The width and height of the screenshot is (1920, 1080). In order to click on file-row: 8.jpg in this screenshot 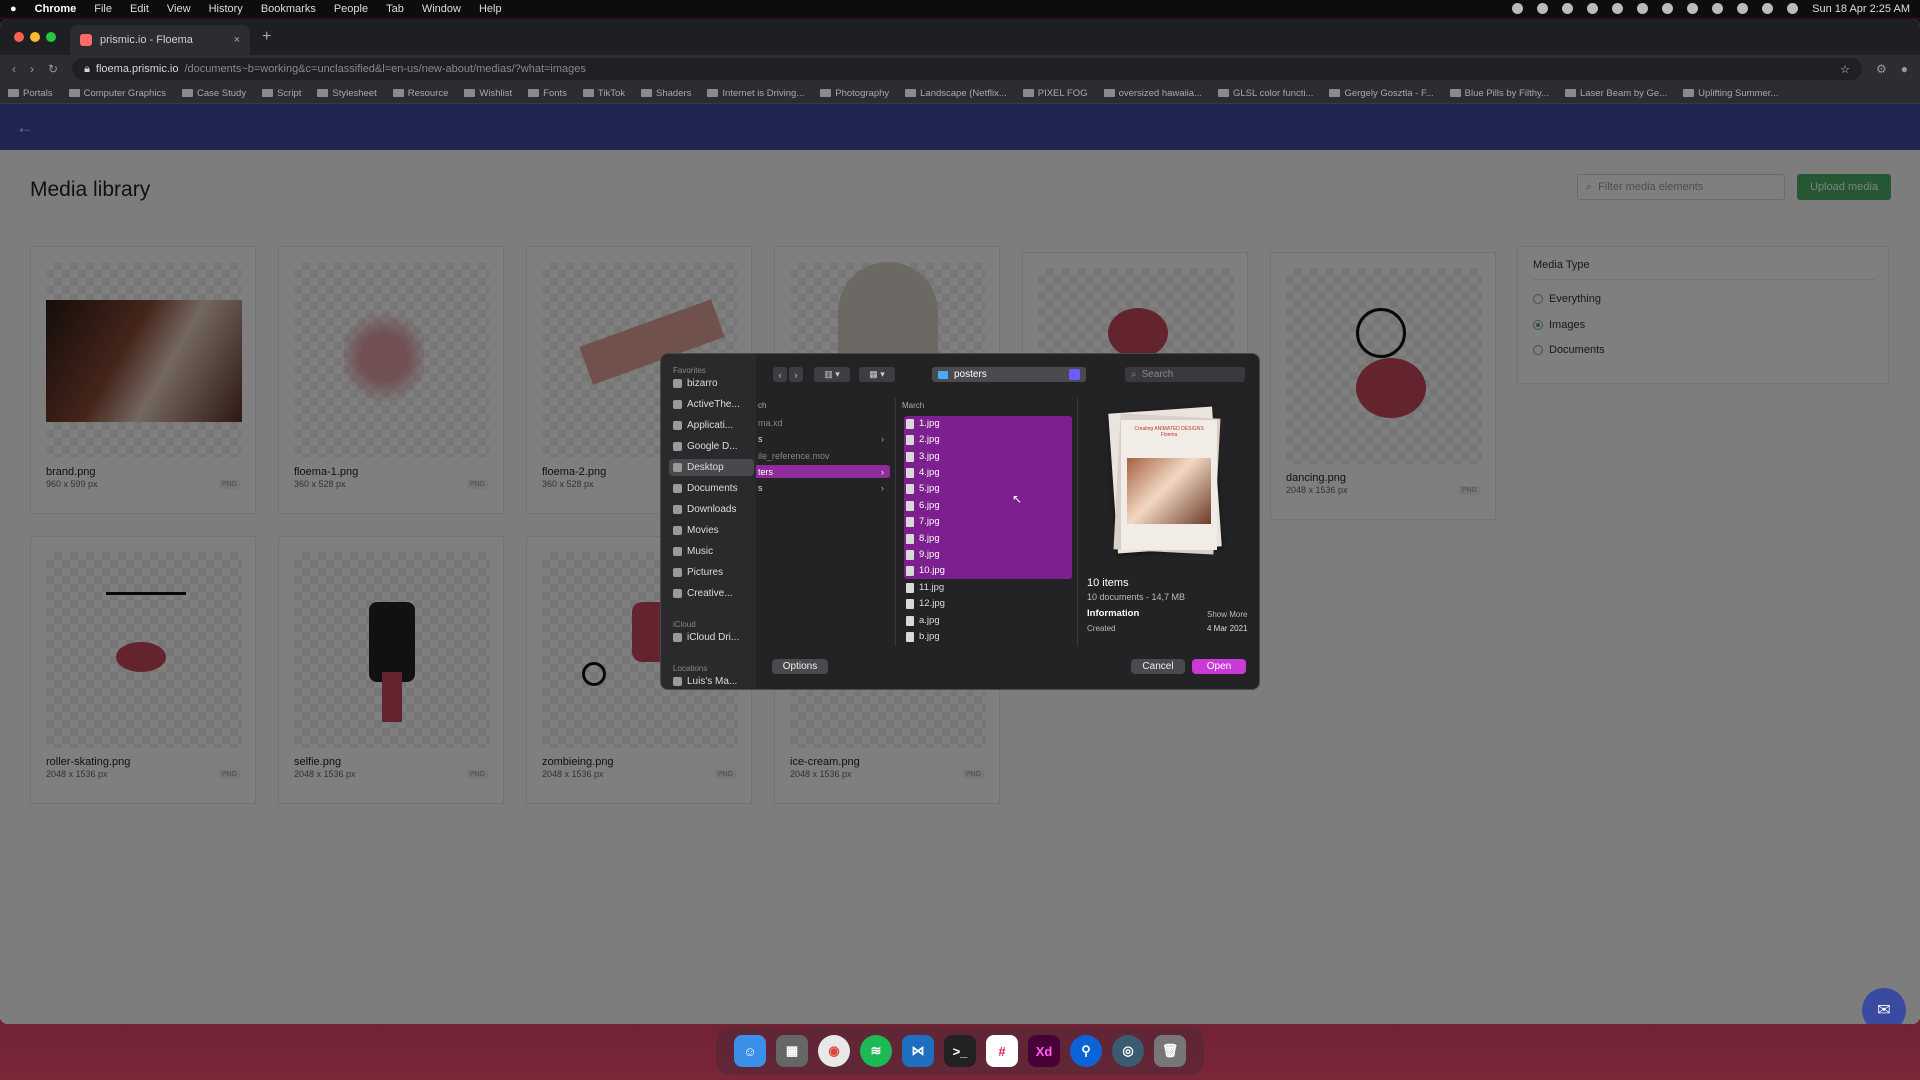, I will do `click(923, 538)`.